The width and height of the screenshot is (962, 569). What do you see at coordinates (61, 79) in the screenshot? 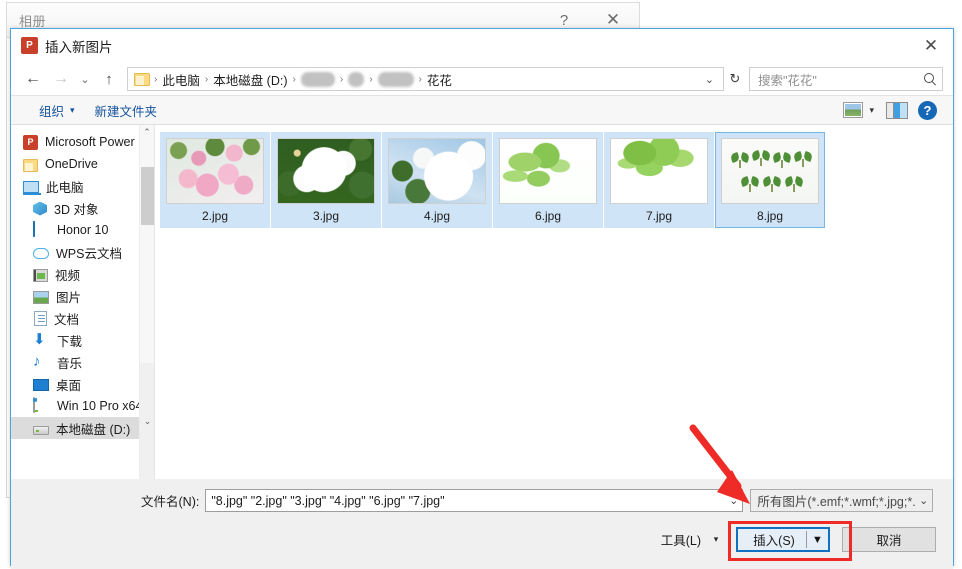
I see `forward-button: →` at bounding box center [61, 79].